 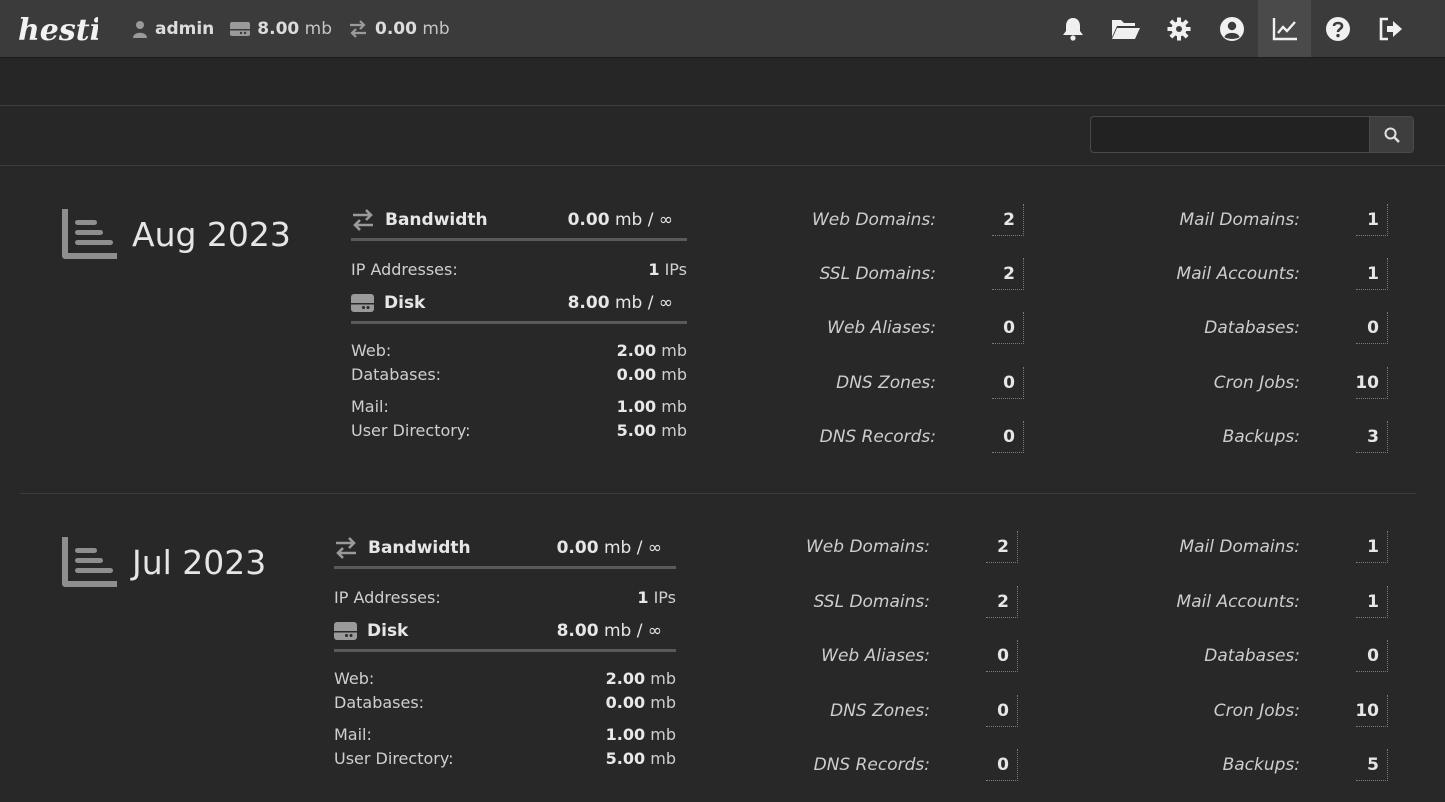 What do you see at coordinates (1372, 765) in the screenshot?
I see `stat-value: 5` at bounding box center [1372, 765].